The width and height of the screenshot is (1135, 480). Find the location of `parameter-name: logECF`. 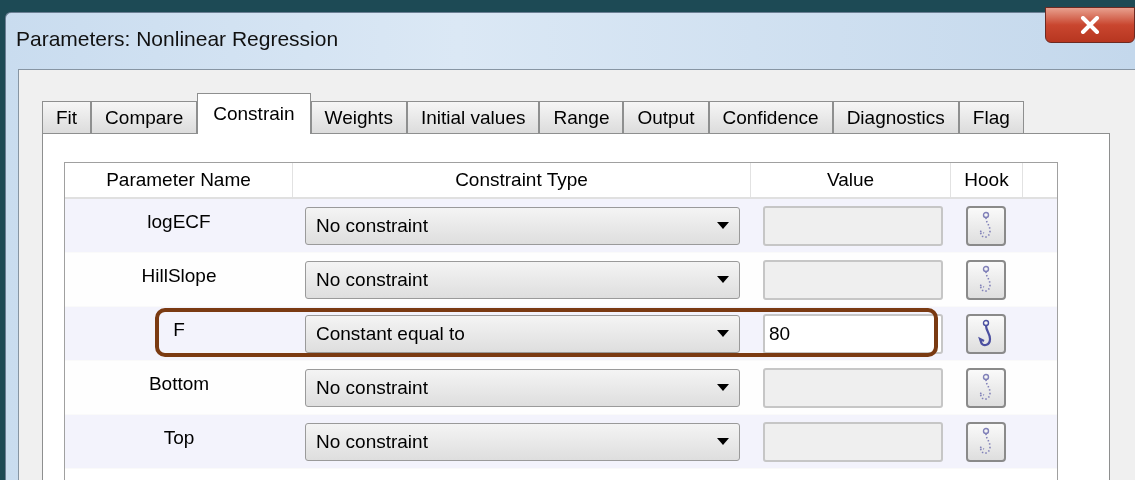

parameter-name: logECF is located at coordinates (179, 222).